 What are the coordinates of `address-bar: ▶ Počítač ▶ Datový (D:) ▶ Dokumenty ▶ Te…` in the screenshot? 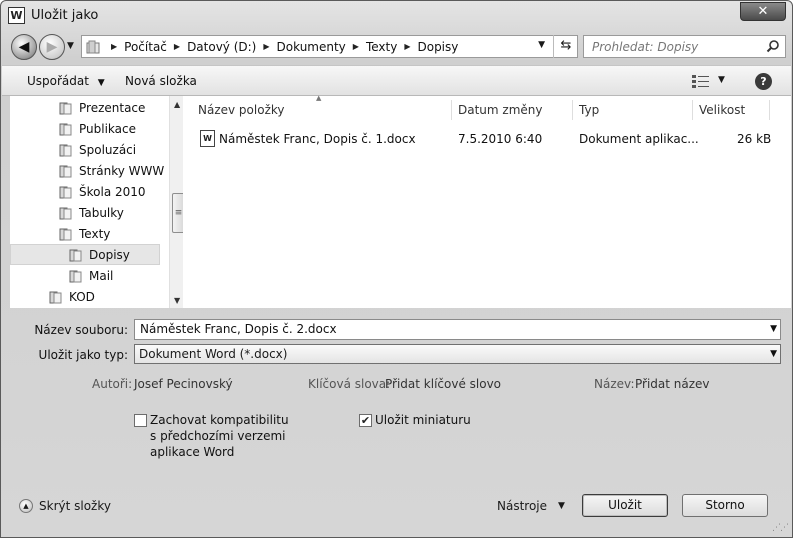 It's located at (329, 46).